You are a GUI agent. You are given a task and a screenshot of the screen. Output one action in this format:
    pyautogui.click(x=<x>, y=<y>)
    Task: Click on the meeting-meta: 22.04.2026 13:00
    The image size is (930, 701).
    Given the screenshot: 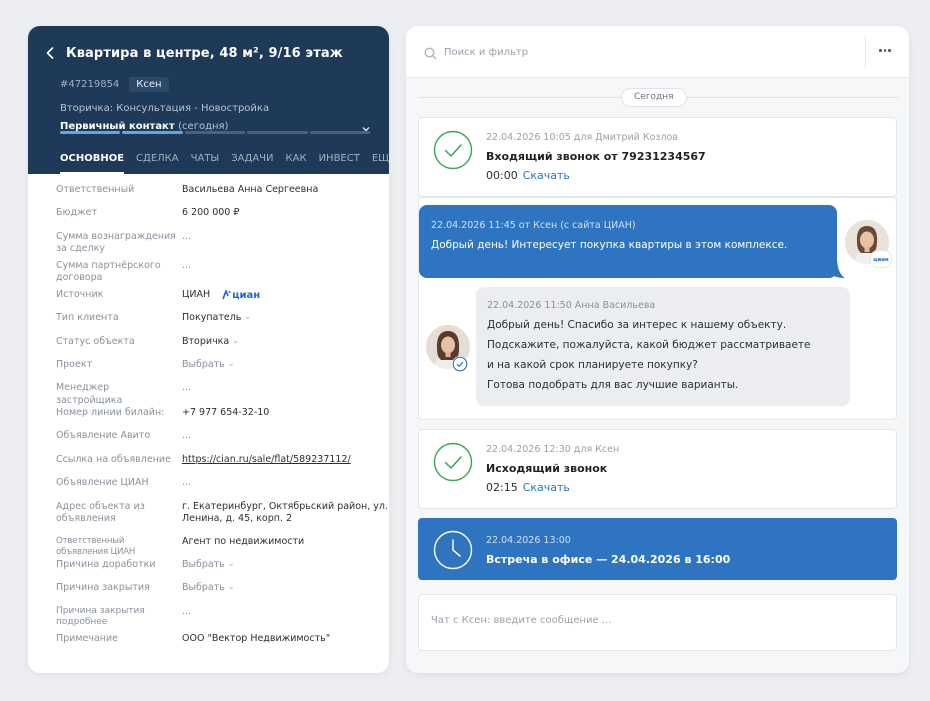 What is the action you would take?
    pyautogui.click(x=528, y=540)
    